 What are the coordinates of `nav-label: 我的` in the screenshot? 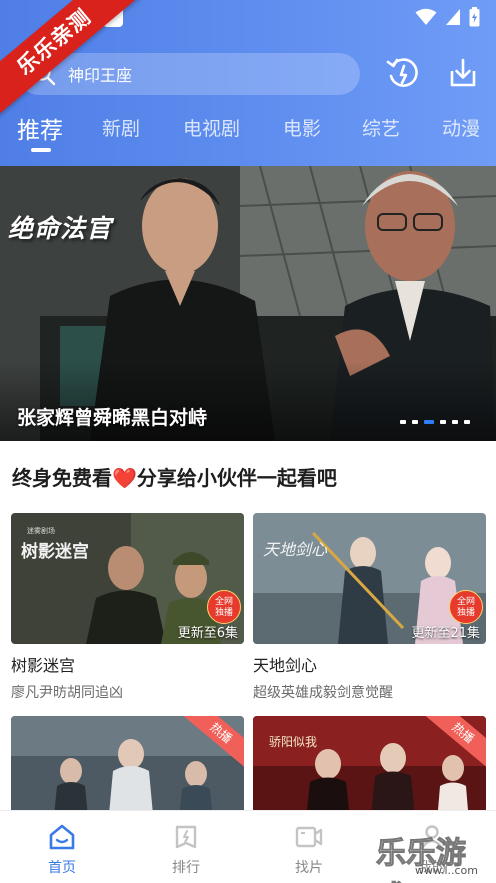 It's located at (432, 868).